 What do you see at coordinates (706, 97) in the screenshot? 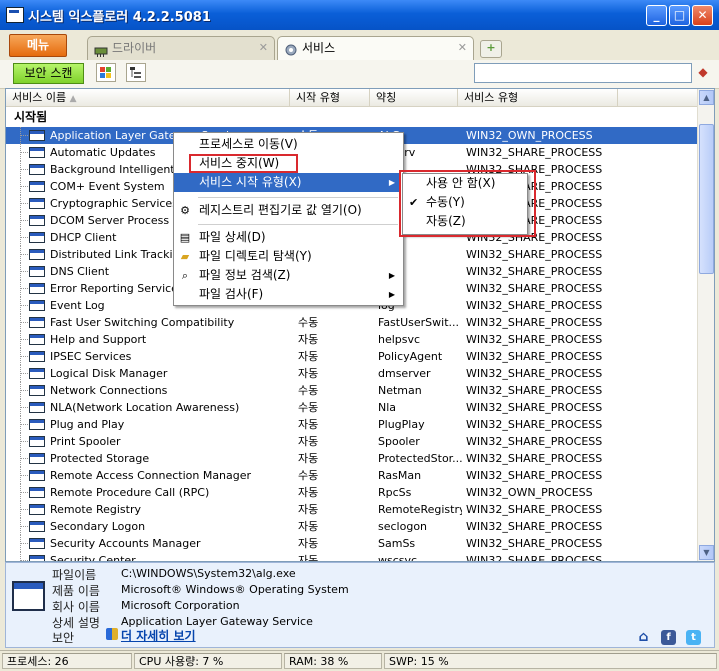
I see `scroll-up-icon: ▲` at bounding box center [706, 97].